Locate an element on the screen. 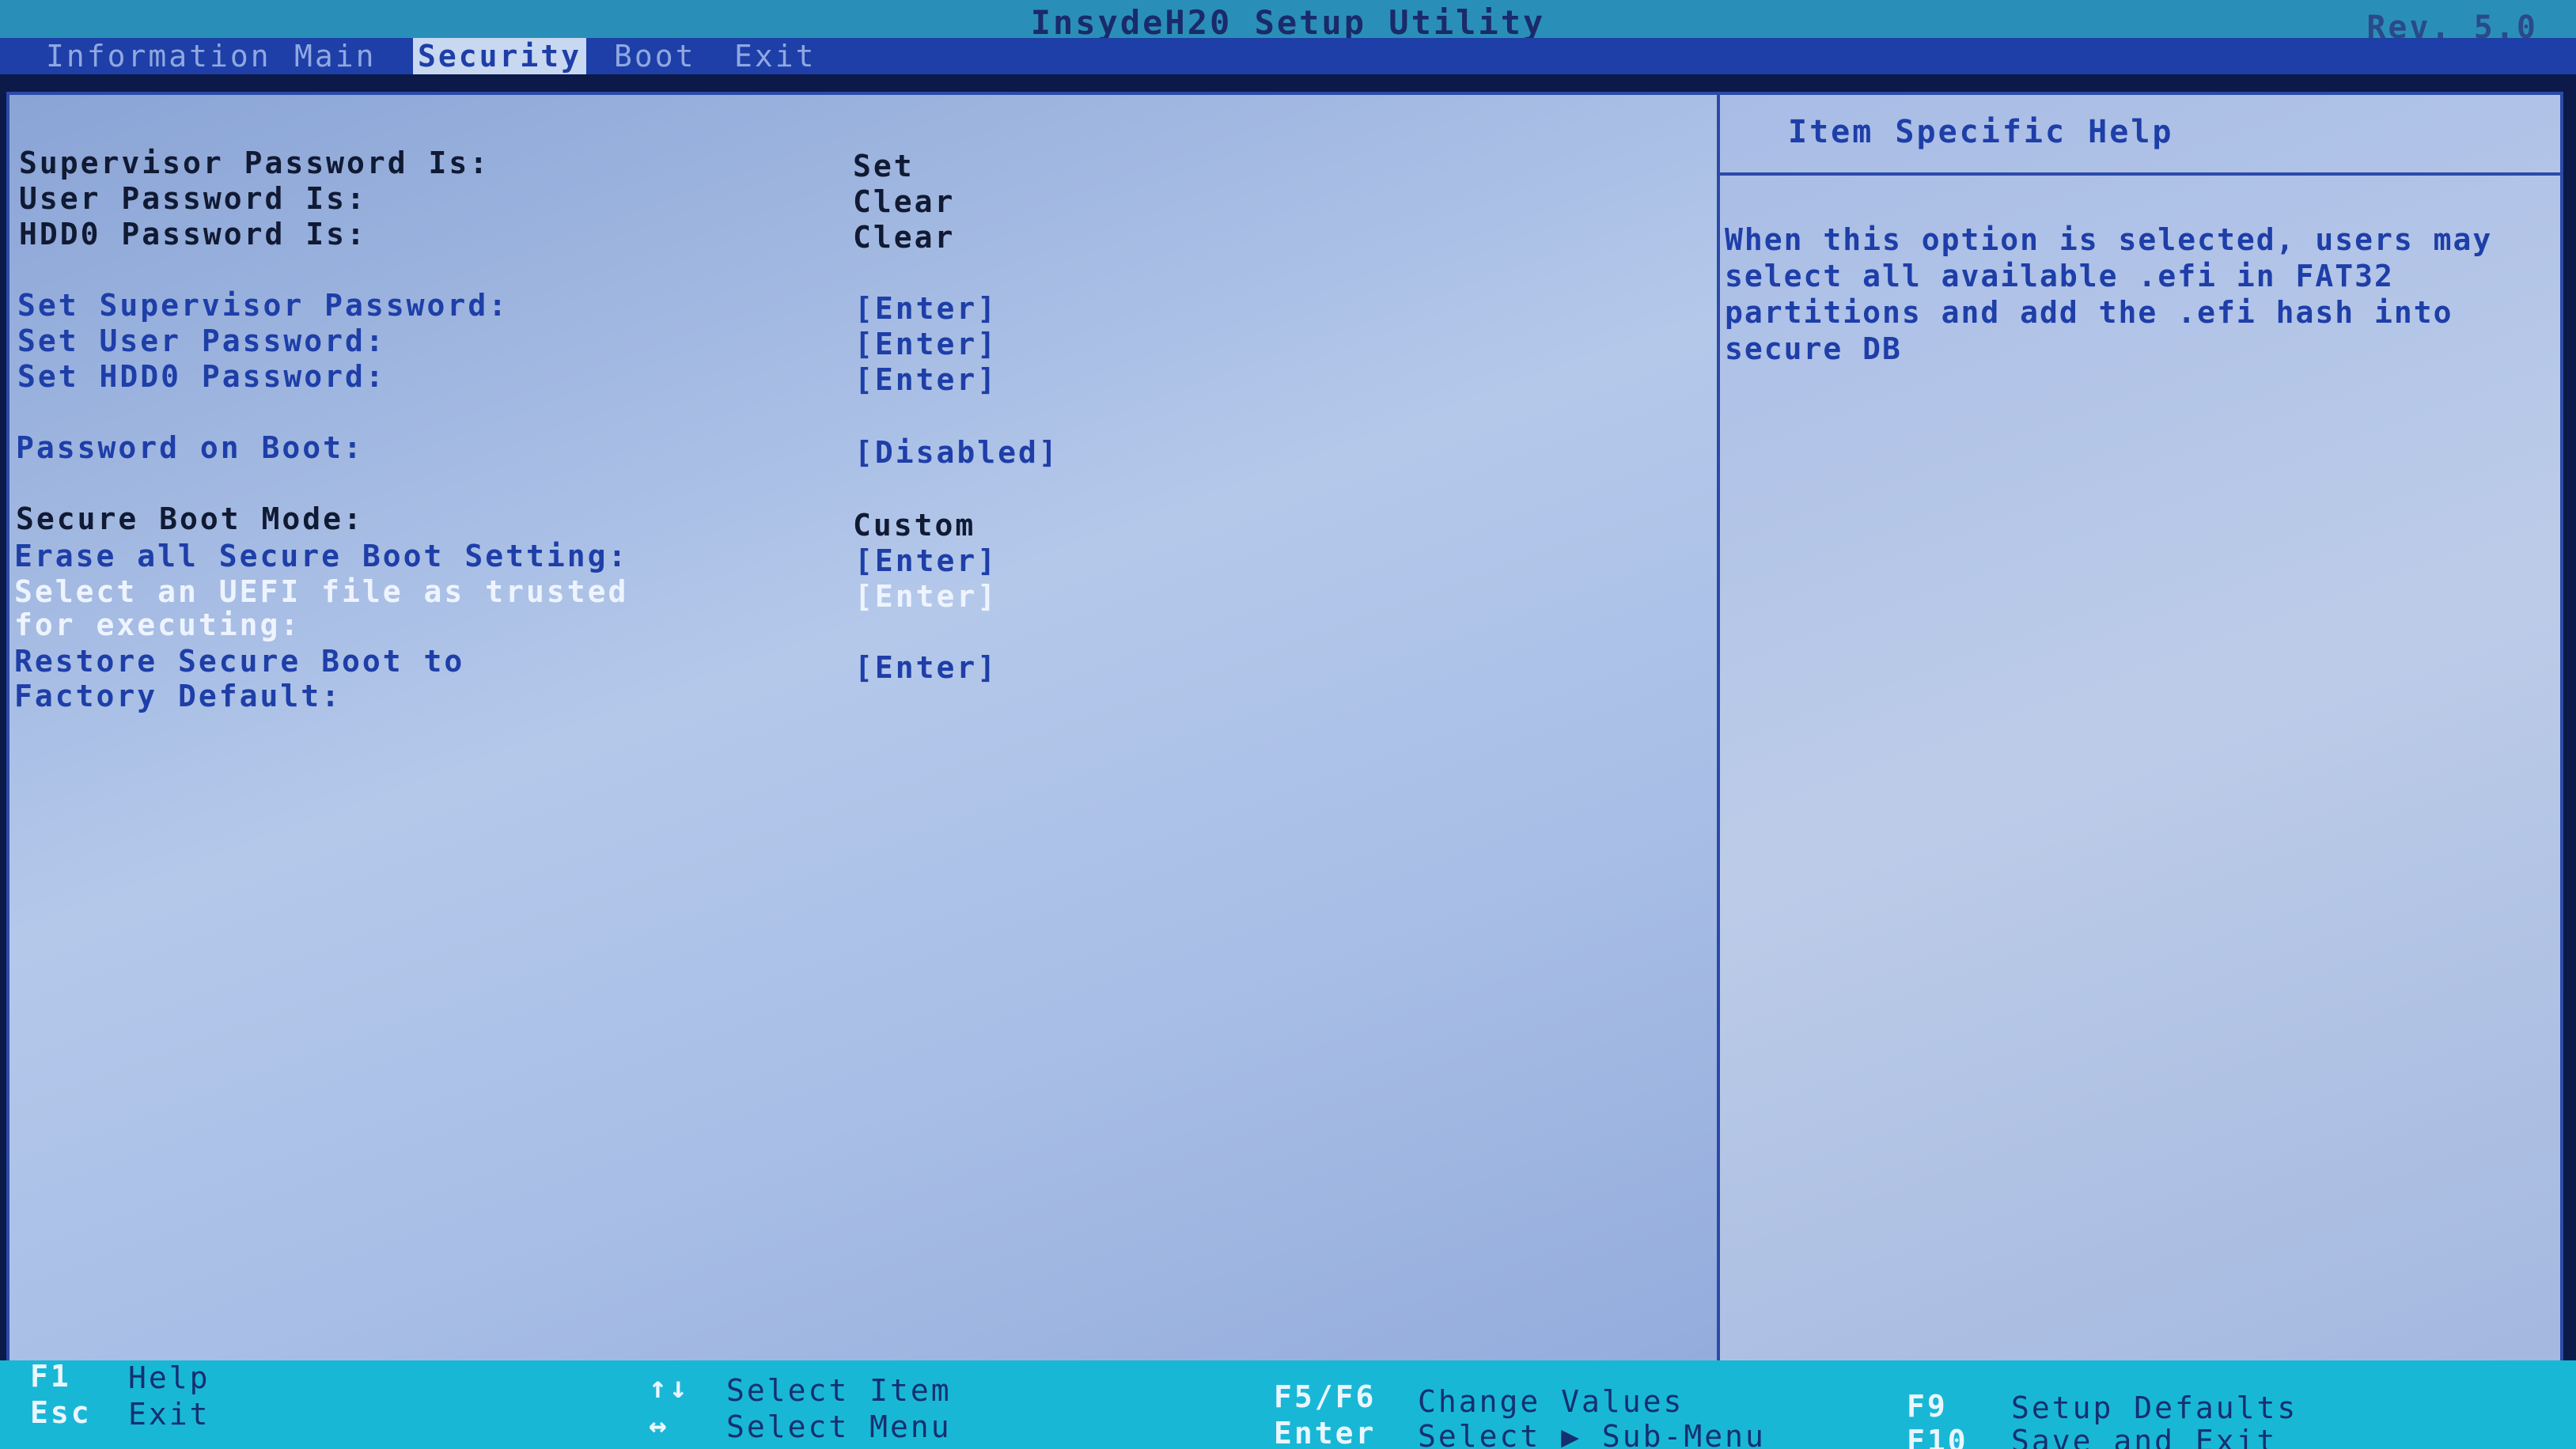  hdd0-password-status-label: HDD0 Password Is: is located at coordinates (193, 234).